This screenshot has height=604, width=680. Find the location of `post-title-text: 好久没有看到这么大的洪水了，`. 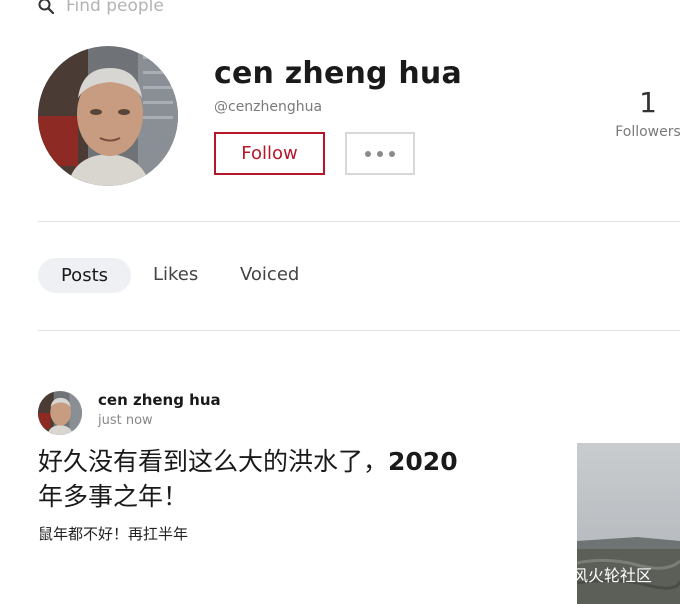

post-title-text: 好久没有看到这么大的洪水了， is located at coordinates (213, 461).